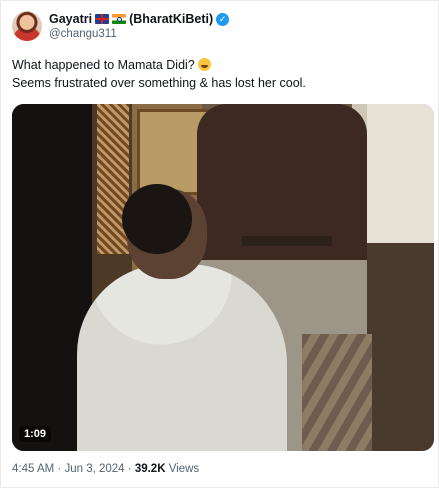 This screenshot has height=488, width=439. I want to click on uk-flag-icon, so click(102, 19).